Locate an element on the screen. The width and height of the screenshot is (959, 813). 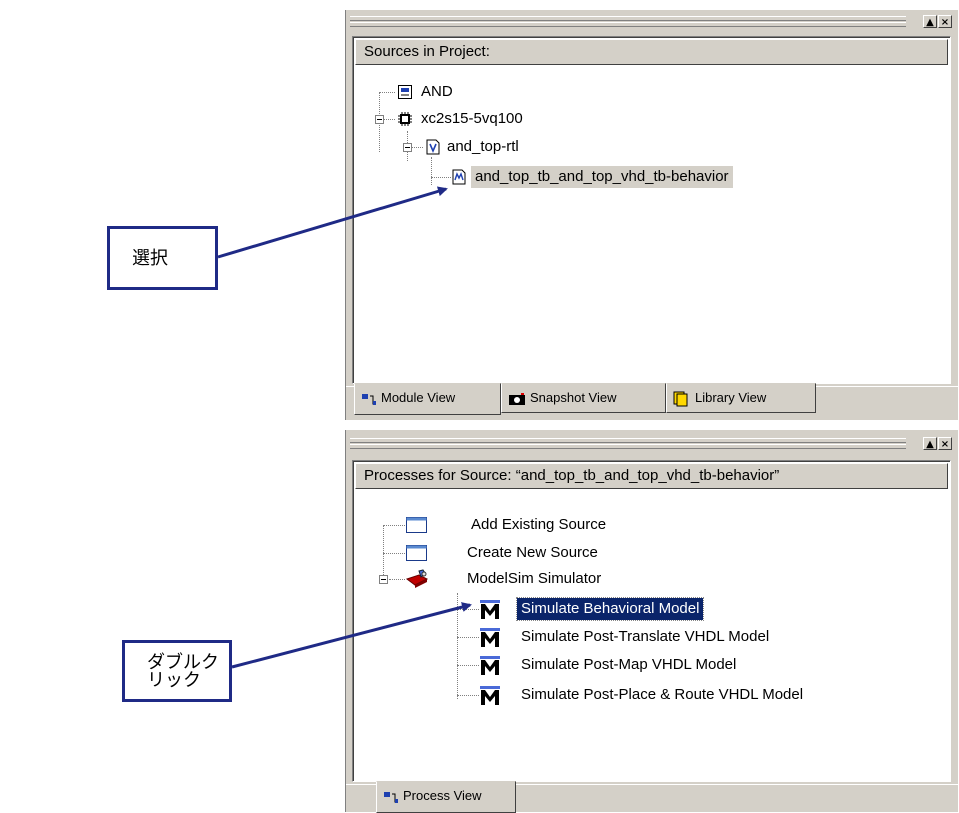
tab-snapshot-view: Snapshot View is located at coordinates (583, 398).